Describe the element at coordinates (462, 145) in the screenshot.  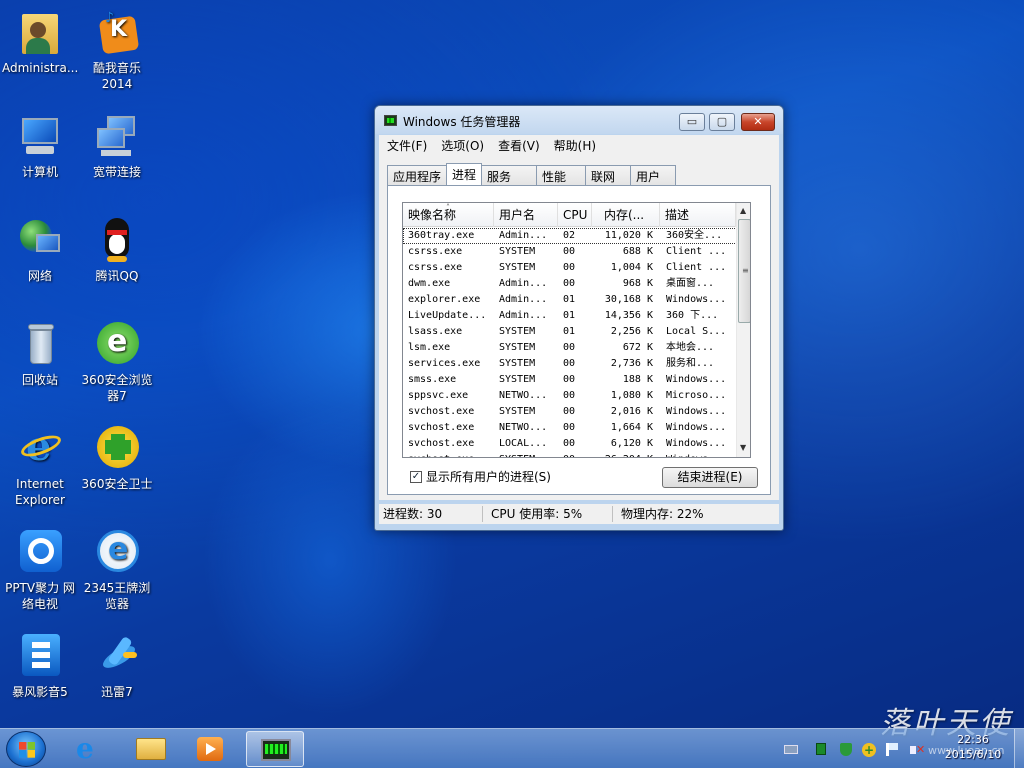
I see `menu-options: 选项(O)` at that location.